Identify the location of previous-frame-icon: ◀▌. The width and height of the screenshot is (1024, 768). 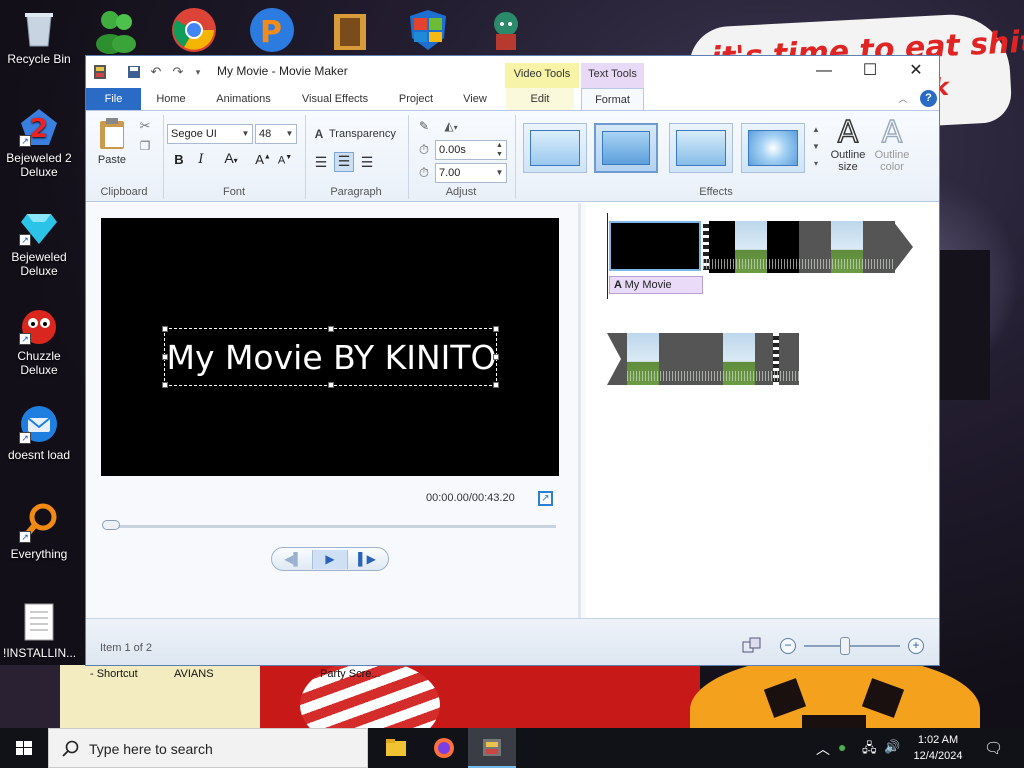
(293, 559).